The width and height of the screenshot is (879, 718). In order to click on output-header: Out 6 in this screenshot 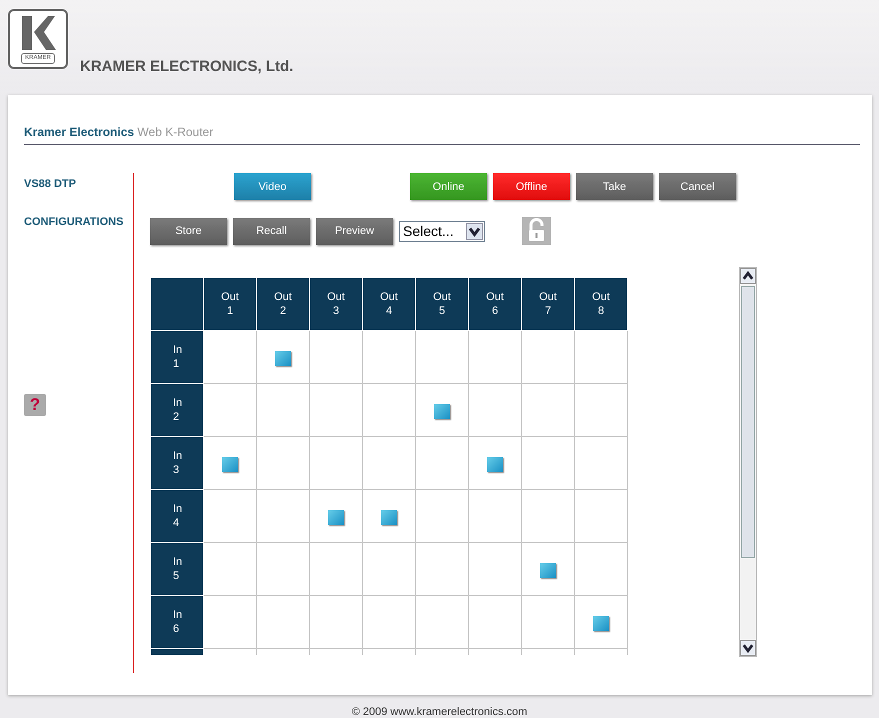, I will do `click(495, 304)`.